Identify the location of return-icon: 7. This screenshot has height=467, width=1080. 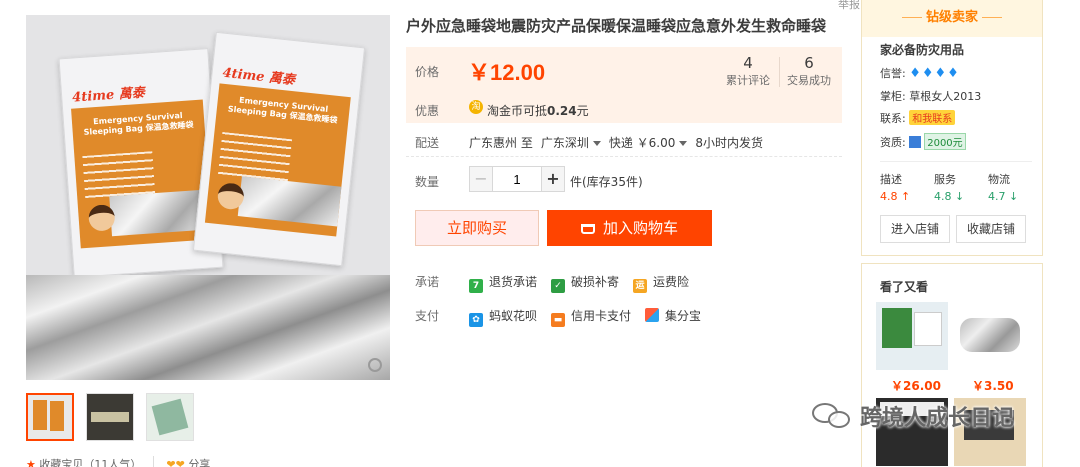
(476, 286).